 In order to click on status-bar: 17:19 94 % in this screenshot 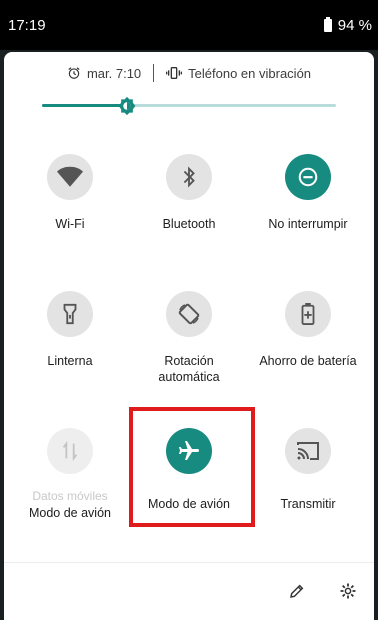, I will do `click(189, 25)`.